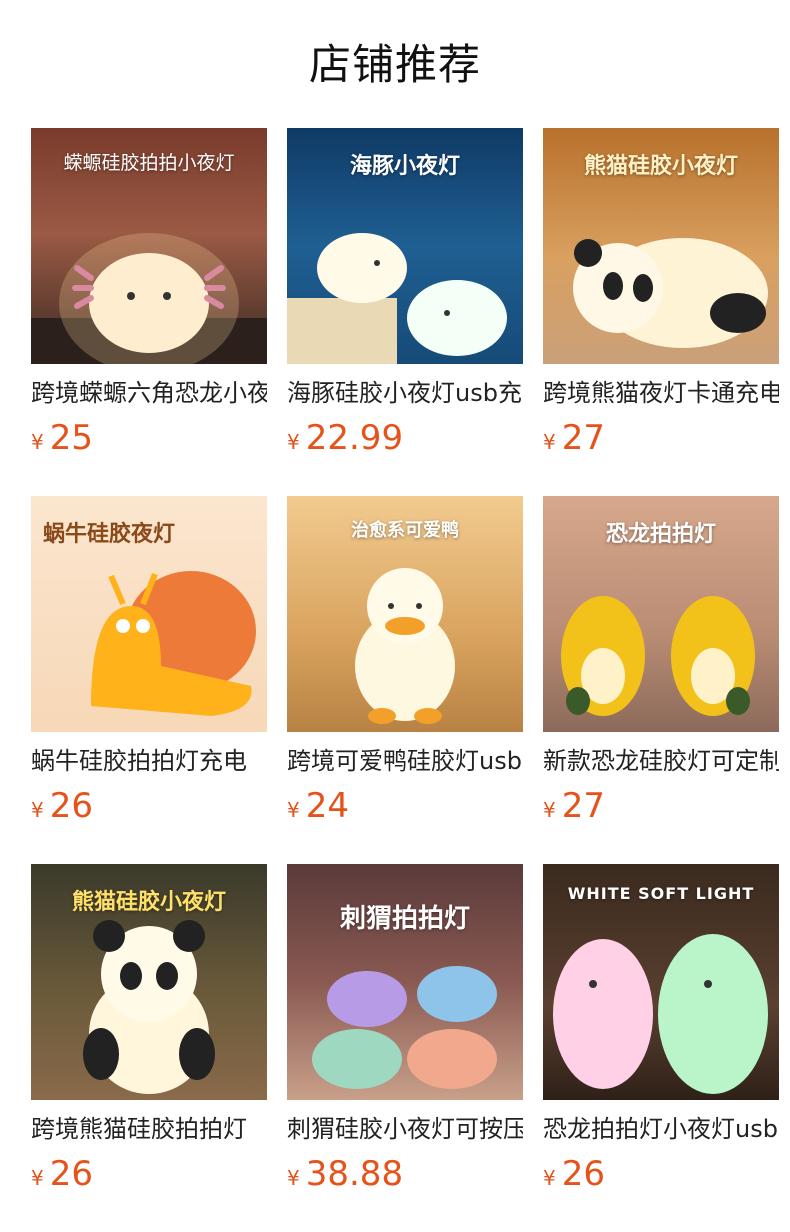  What do you see at coordinates (405, 646) in the screenshot?
I see `duck-lamp-icon` at bounding box center [405, 646].